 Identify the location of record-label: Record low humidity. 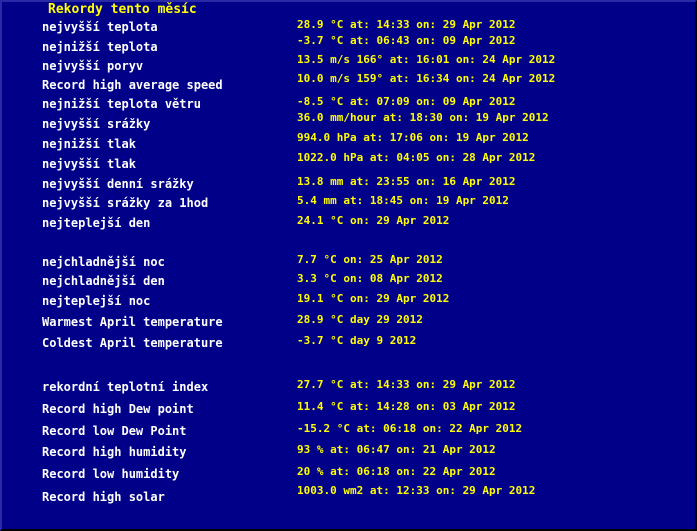
(111, 474).